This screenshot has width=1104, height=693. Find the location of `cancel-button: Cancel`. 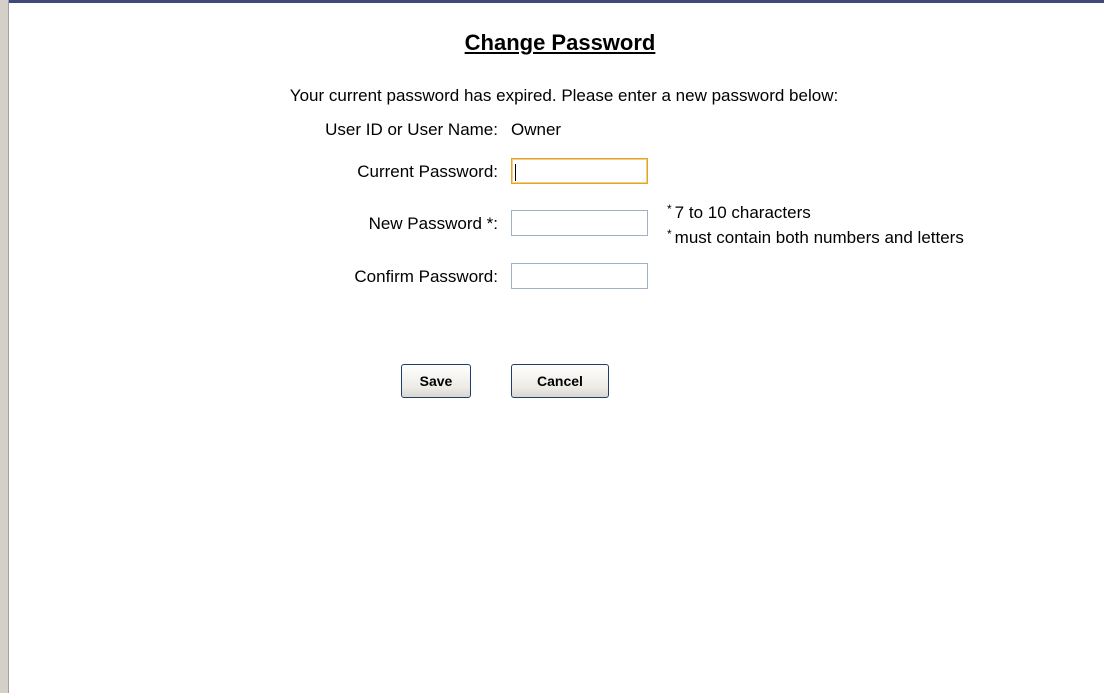

cancel-button: Cancel is located at coordinates (560, 381).